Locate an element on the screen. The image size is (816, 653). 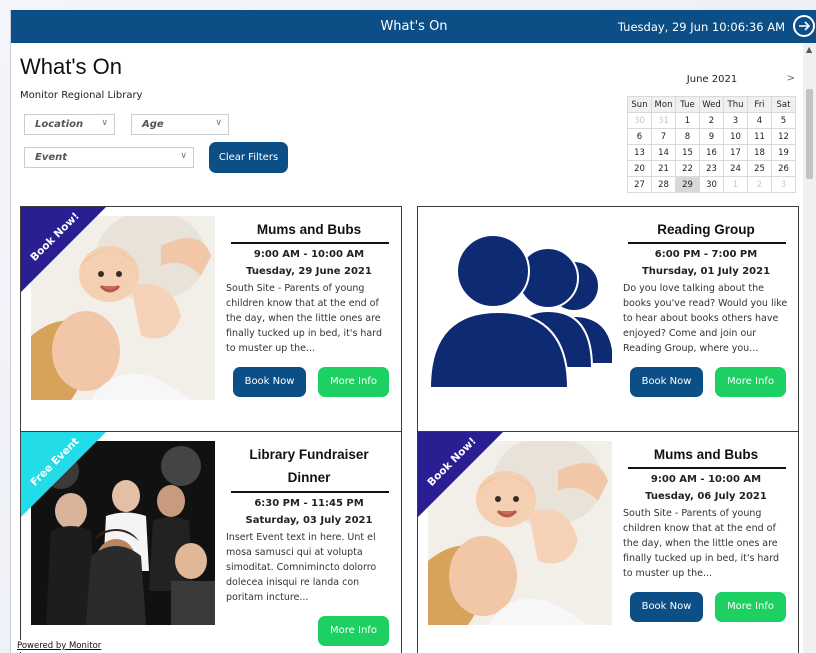
calendar-weekday: Sun is located at coordinates (639, 104).